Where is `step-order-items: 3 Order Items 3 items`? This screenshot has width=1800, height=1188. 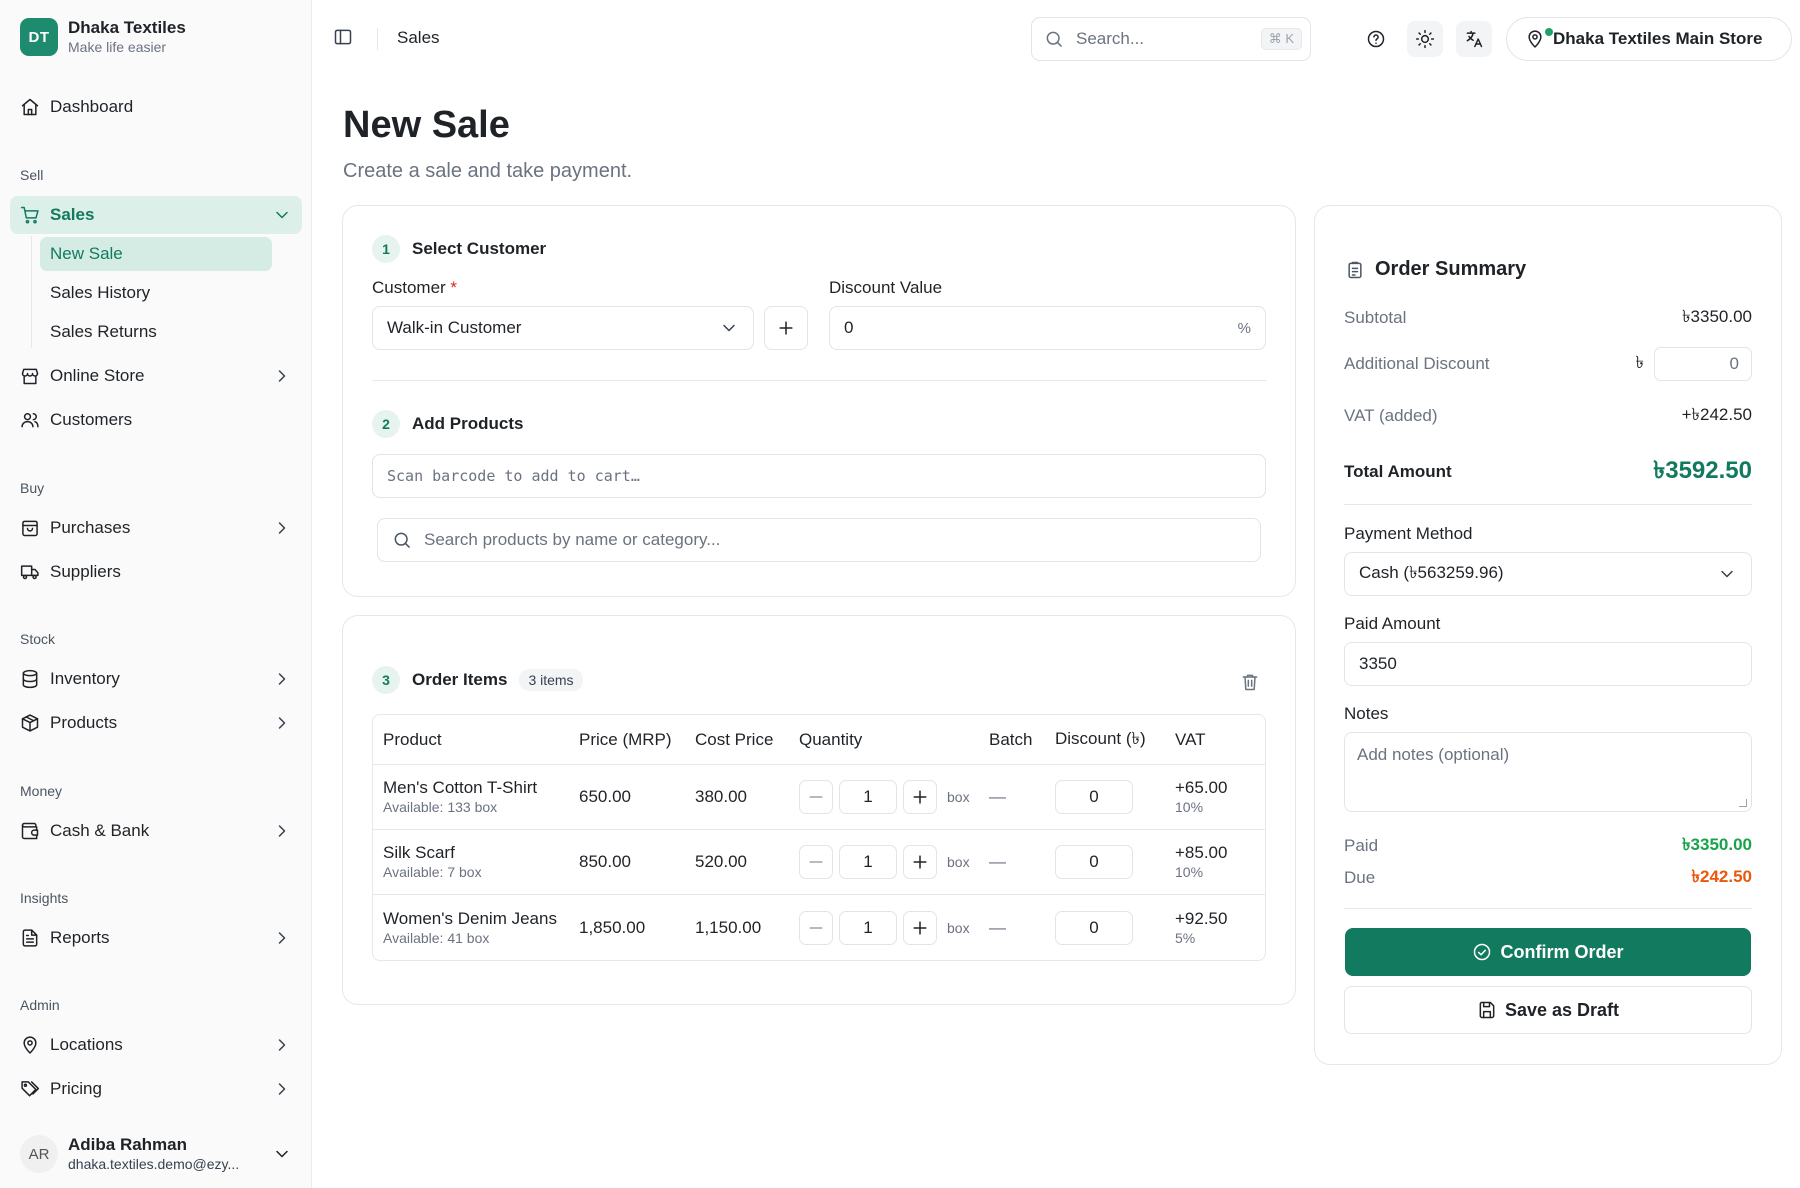
step-order-items: 3 Order Items 3 items is located at coordinates (477, 680).